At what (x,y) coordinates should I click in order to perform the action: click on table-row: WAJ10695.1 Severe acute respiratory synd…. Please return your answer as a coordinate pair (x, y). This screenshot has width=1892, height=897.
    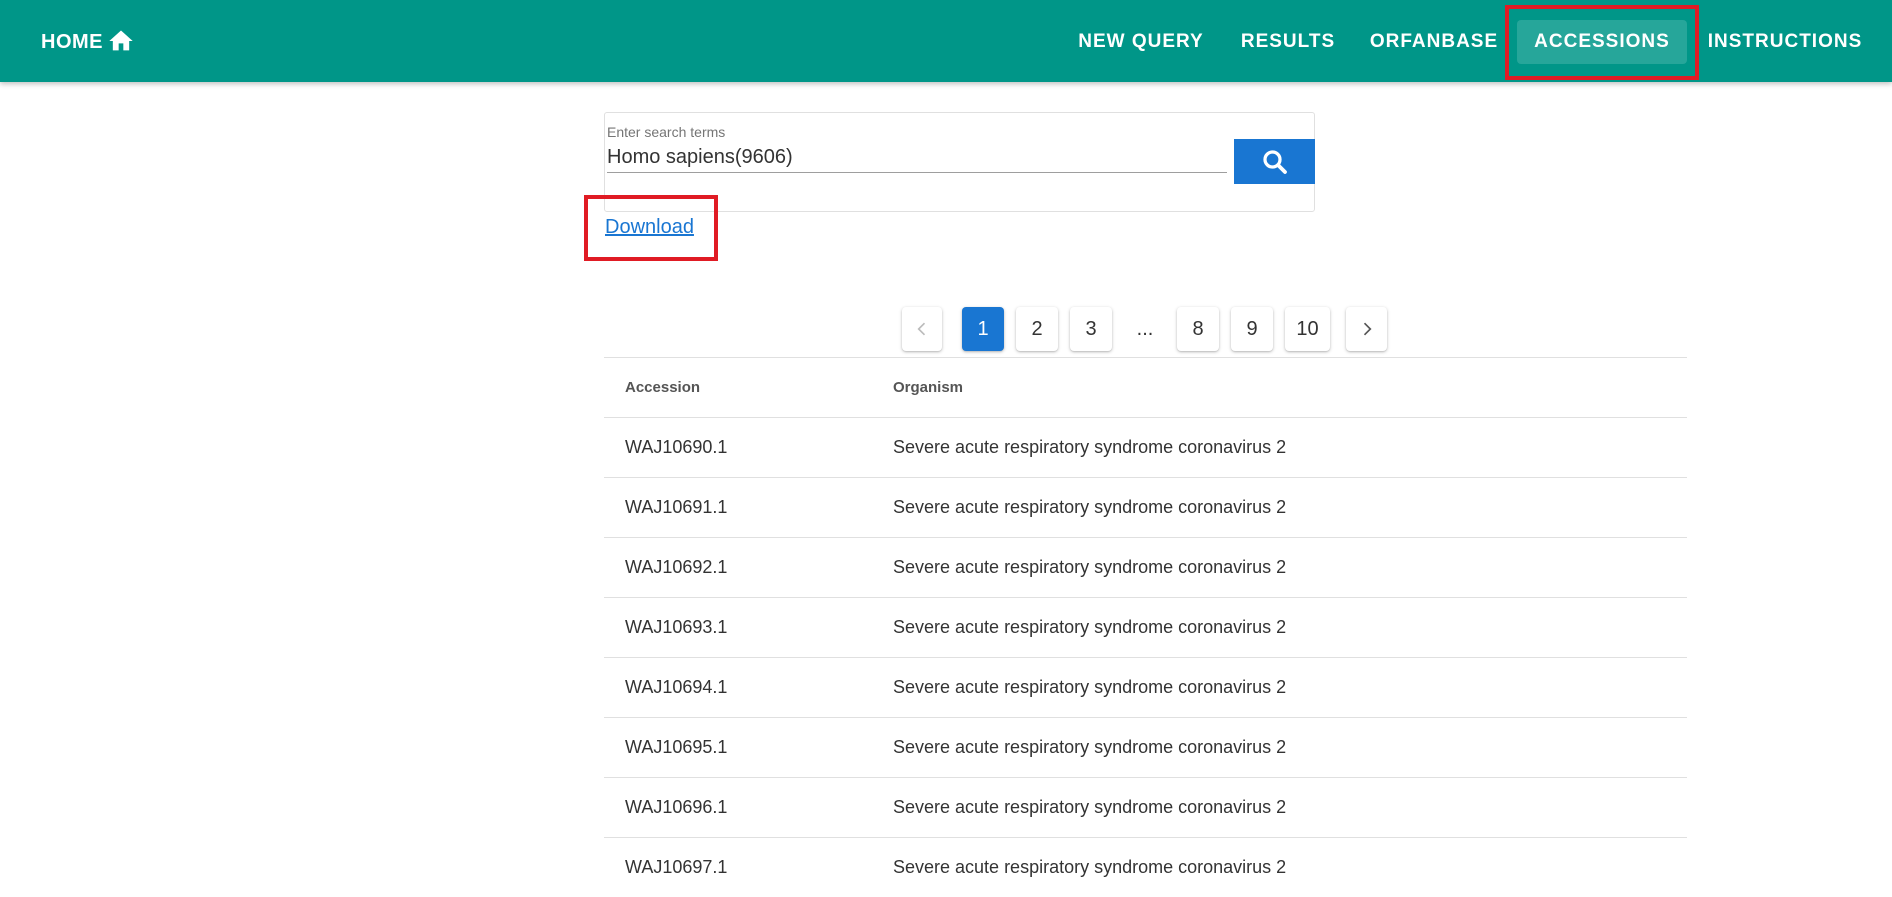
    Looking at the image, I should click on (1145, 747).